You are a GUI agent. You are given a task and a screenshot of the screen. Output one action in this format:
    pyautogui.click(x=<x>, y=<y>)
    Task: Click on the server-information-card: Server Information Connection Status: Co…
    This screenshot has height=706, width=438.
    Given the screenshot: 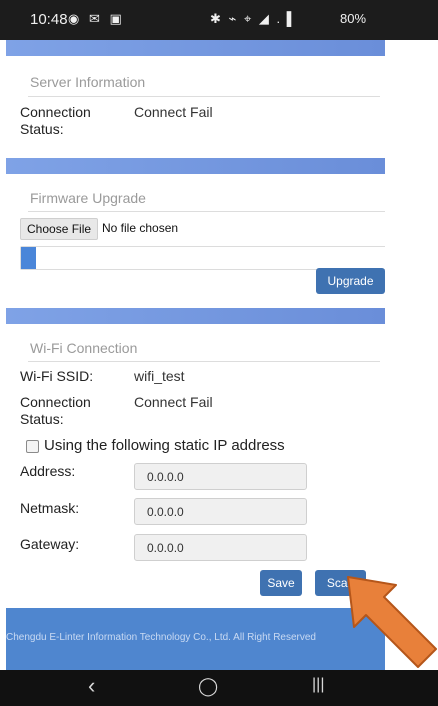 What is the action you would take?
    pyautogui.click(x=199, y=108)
    